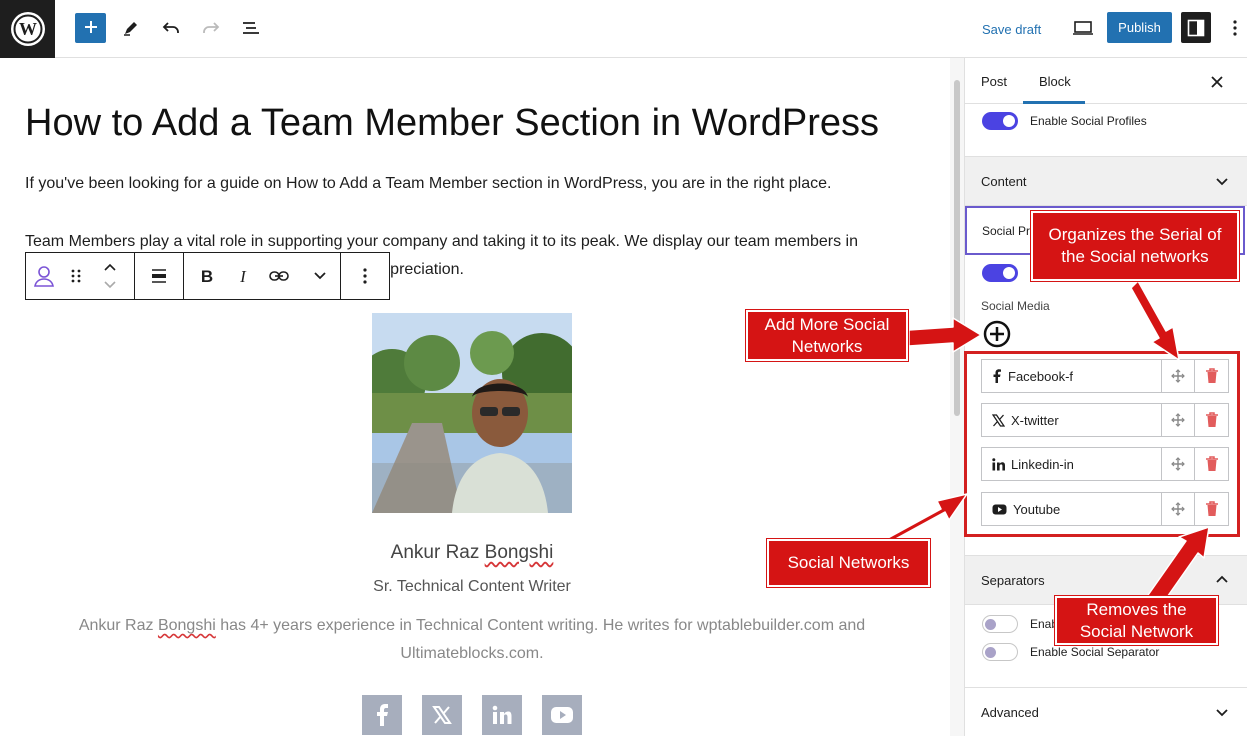 The height and width of the screenshot is (736, 1247). I want to click on link-button, so click(279, 276).